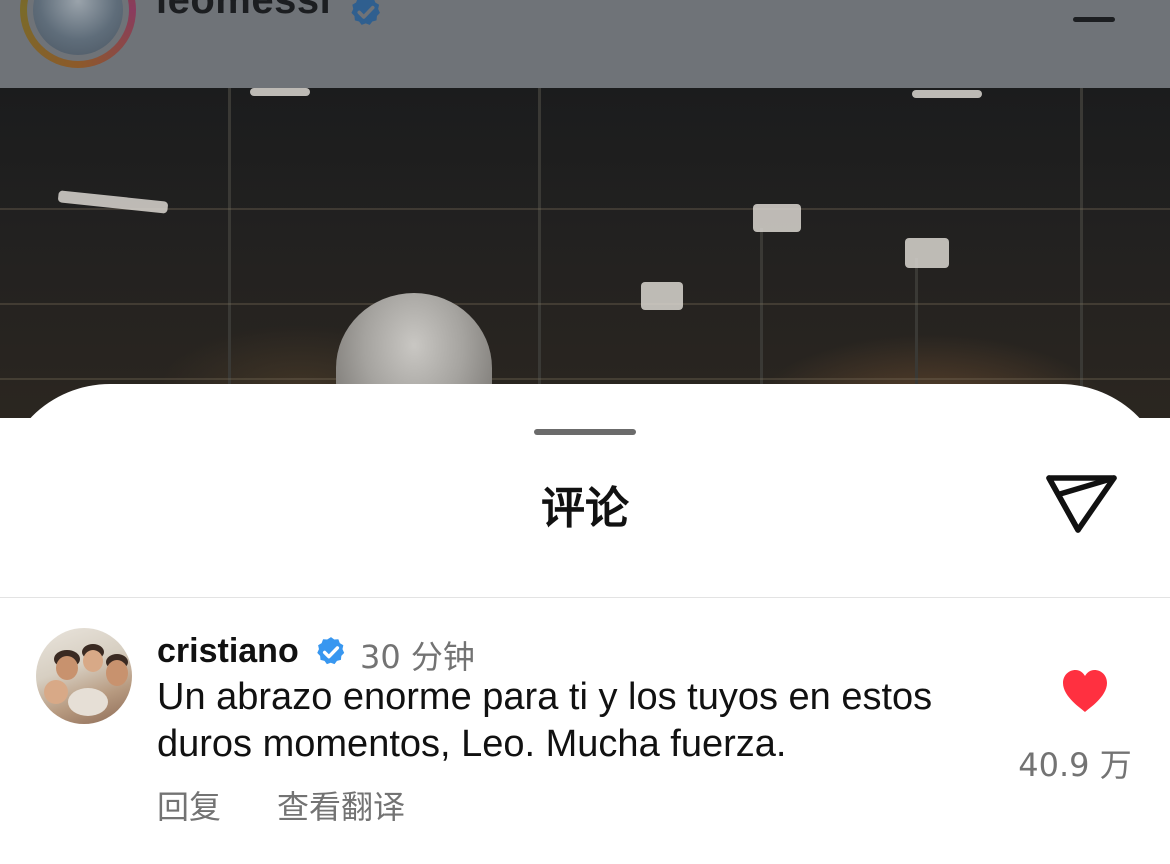  What do you see at coordinates (78, 34) in the screenshot?
I see `post-author-avatar` at bounding box center [78, 34].